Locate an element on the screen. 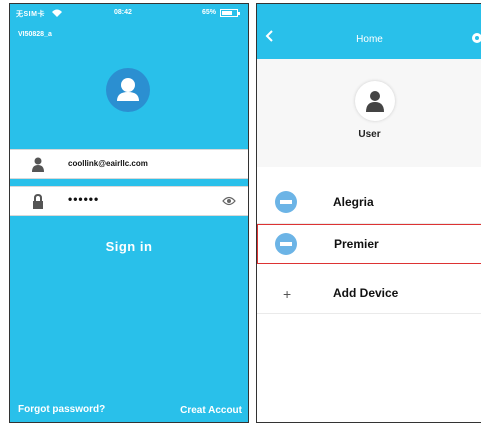 The height and width of the screenshot is (426, 481). sign-in-button: Sign in is located at coordinates (129, 246).